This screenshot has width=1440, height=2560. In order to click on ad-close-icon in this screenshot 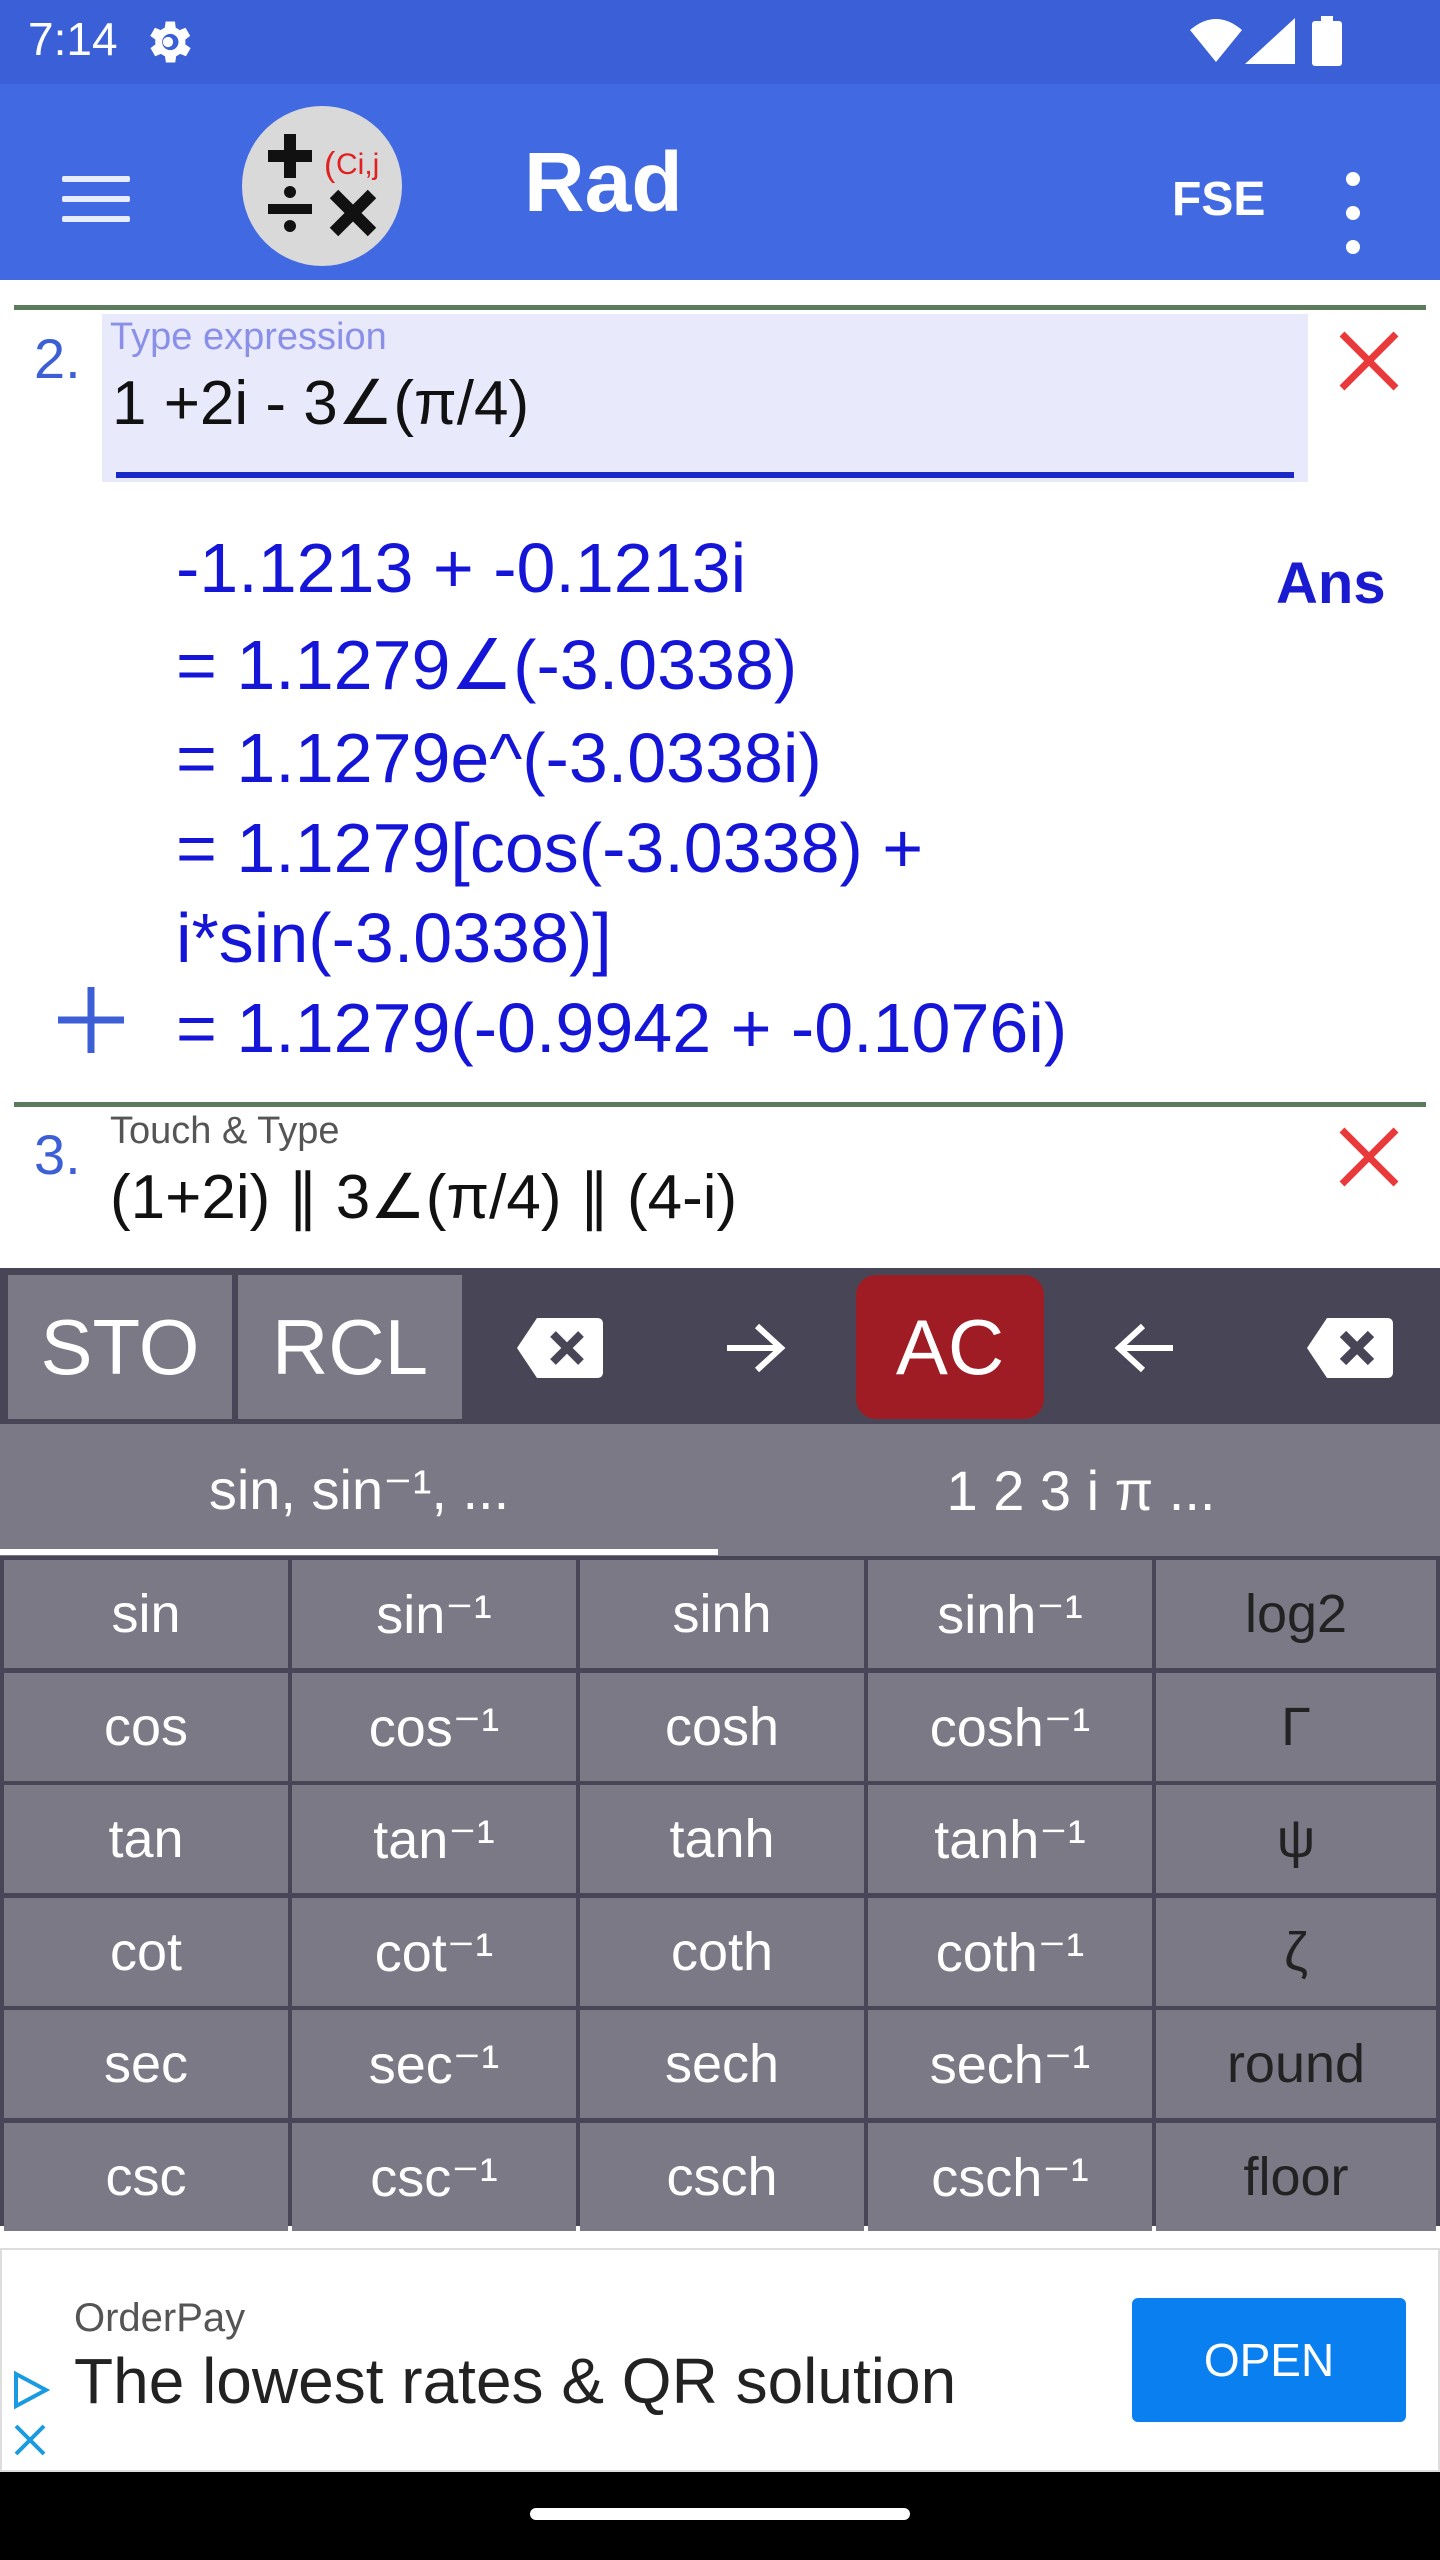, I will do `click(30, 2440)`.